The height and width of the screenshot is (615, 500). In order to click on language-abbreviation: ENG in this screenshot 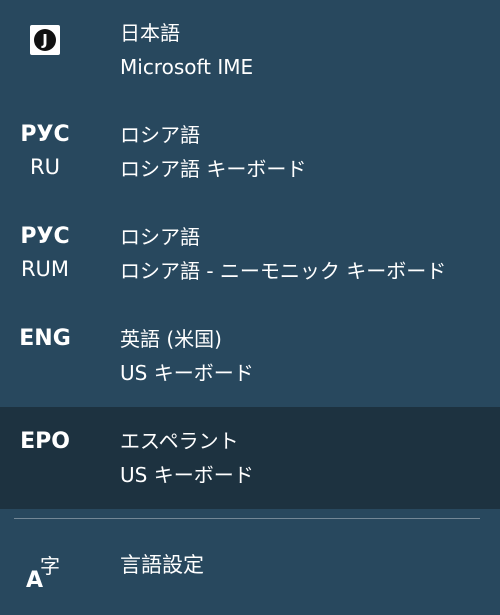, I will do `click(45, 338)`.